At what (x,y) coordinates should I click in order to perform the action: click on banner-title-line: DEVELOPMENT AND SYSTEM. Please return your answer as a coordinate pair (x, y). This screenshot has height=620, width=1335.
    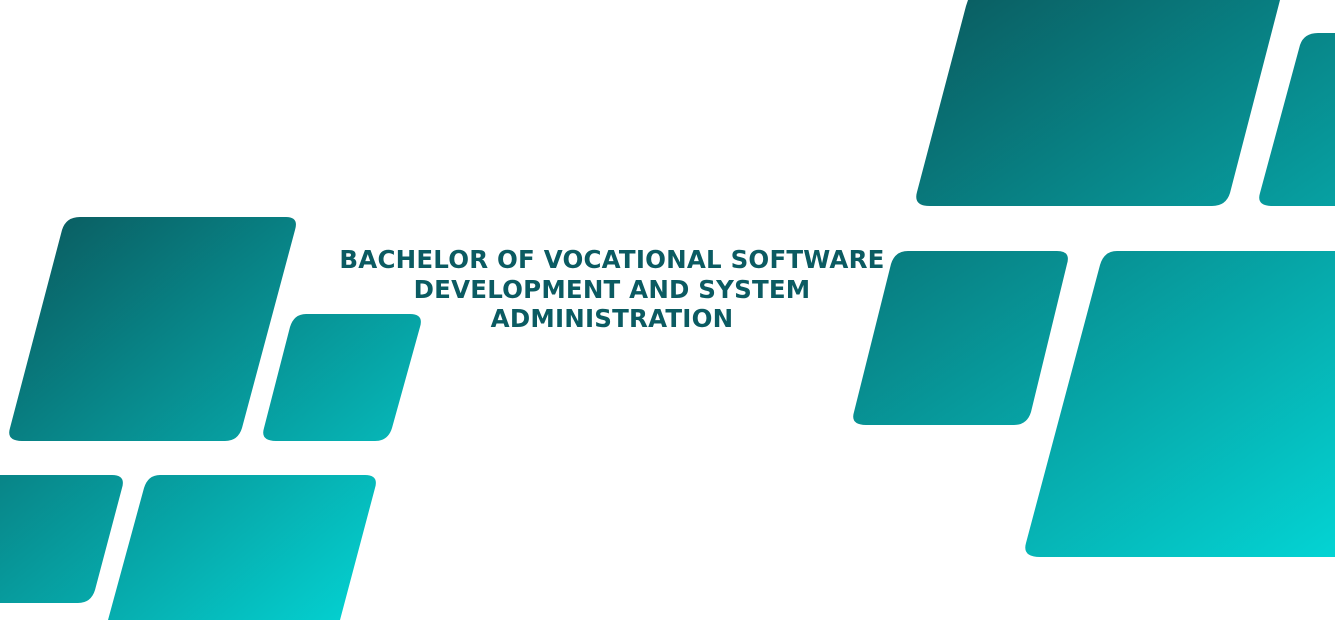
    Looking at the image, I should click on (612, 289).